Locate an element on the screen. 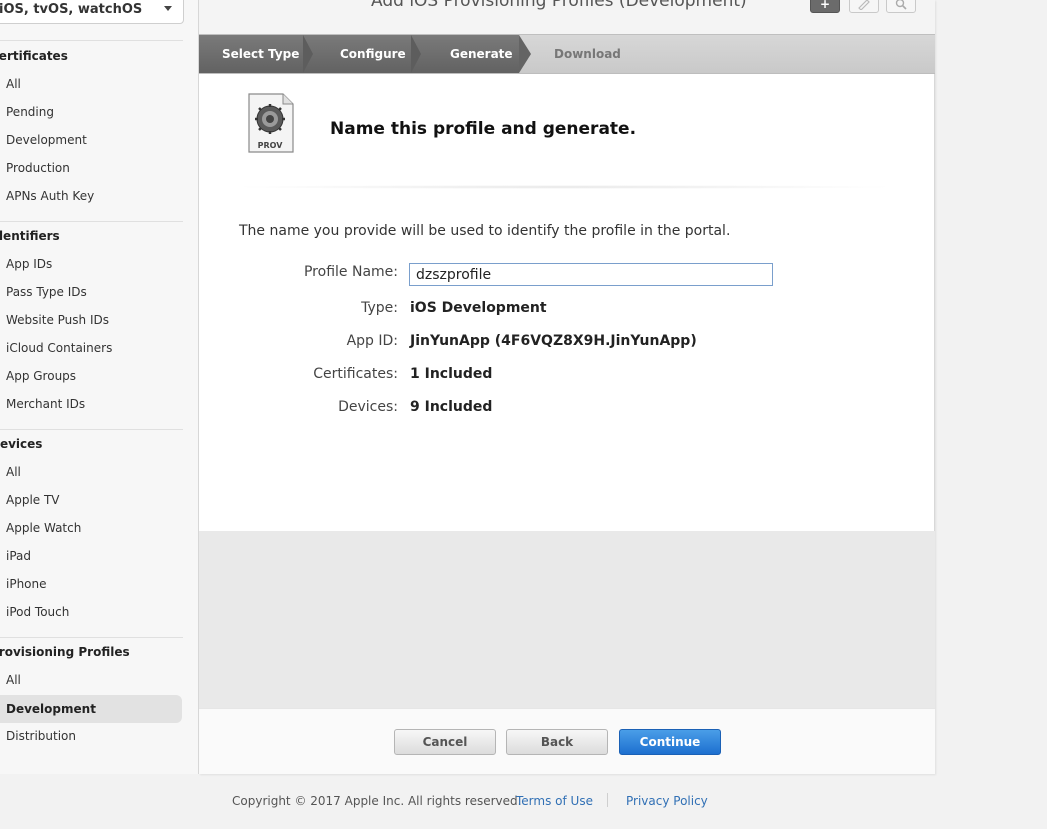 The image size is (1047, 829). edit-button is located at coordinates (864, 6).